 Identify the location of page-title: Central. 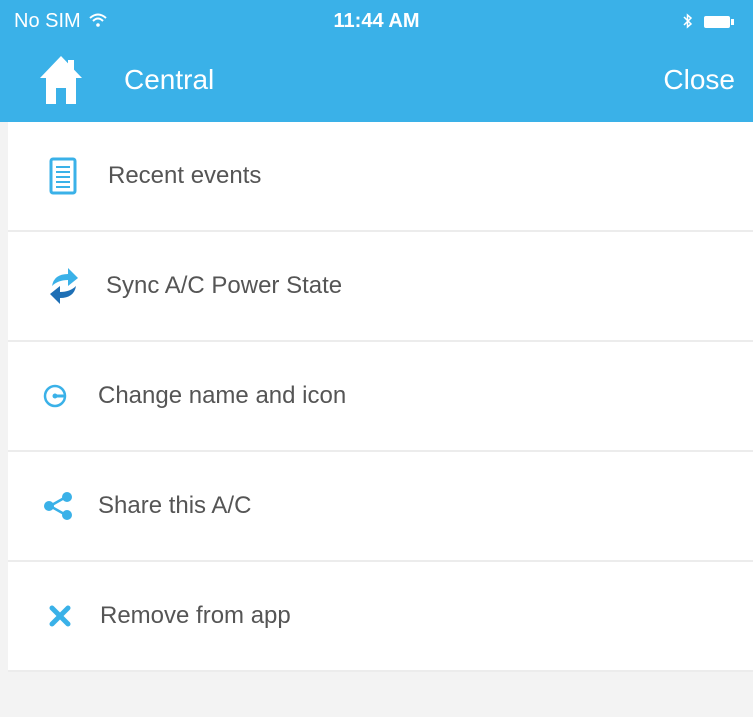
(169, 79).